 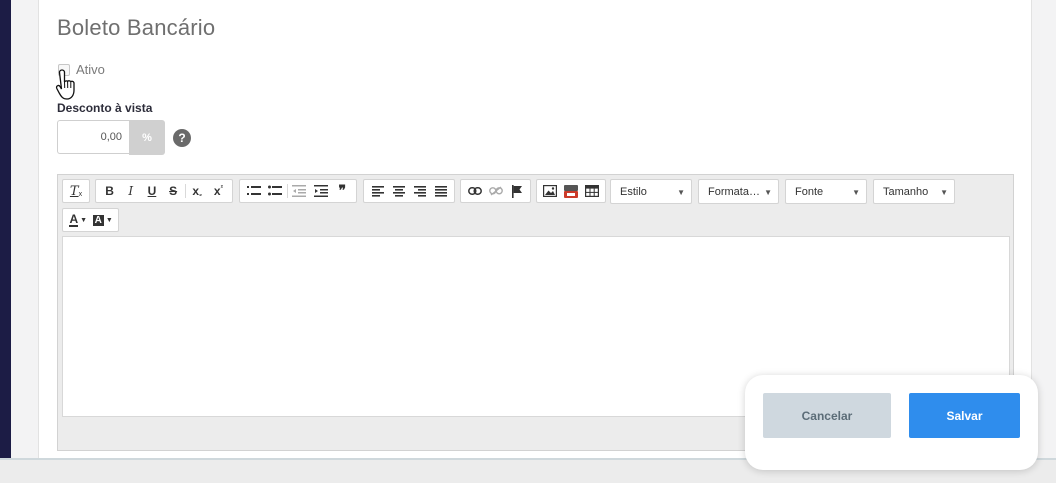 What do you see at coordinates (377, 191) in the screenshot?
I see `align-left-icon` at bounding box center [377, 191].